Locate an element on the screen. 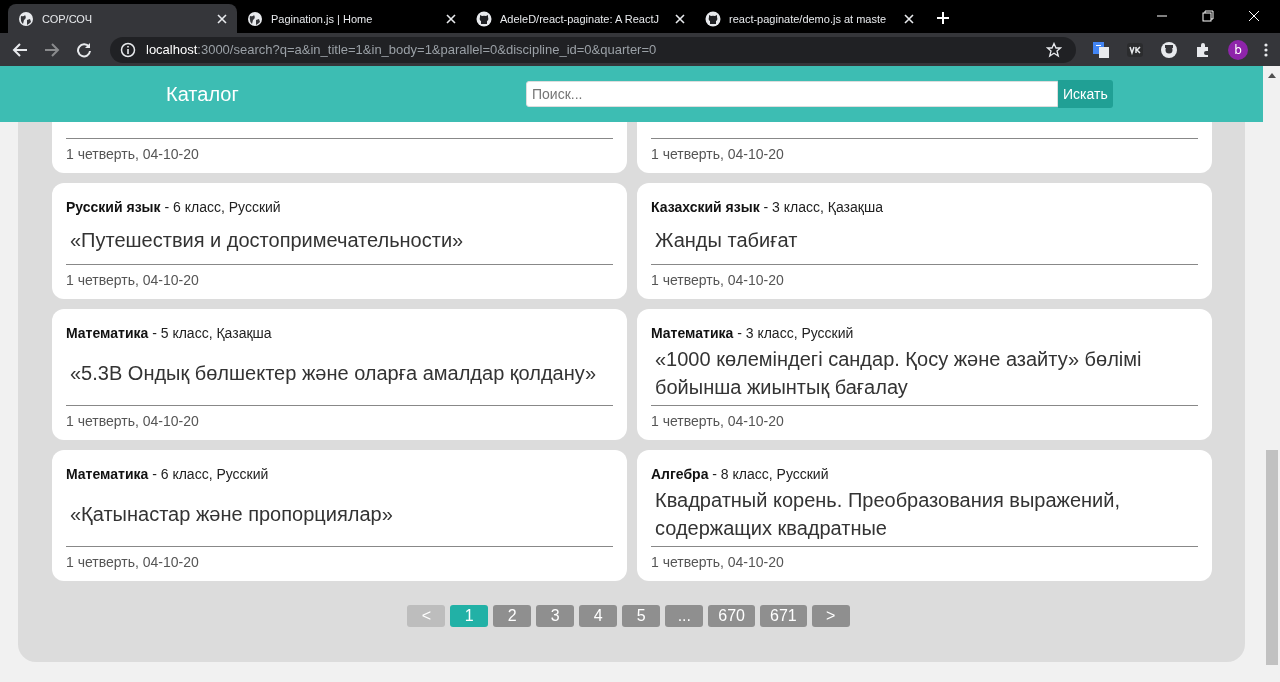 Image resolution: width=1280 pixels, height=682 pixels. star-icon is located at coordinates (1054, 49).